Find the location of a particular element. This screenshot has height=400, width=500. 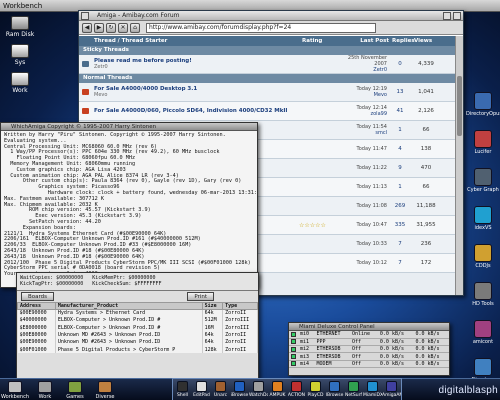

thread-replies: 335 is located at coordinates (400, 225).